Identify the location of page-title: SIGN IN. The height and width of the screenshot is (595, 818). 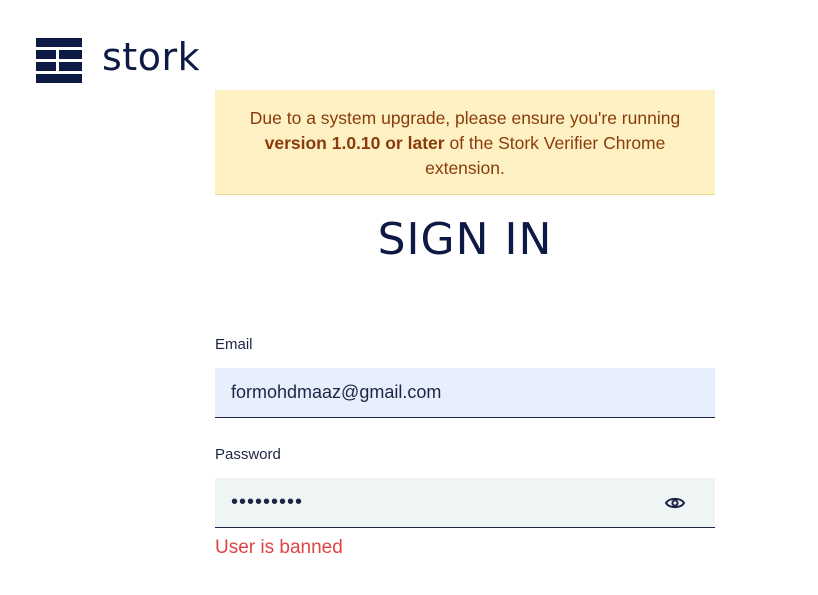
(465, 239).